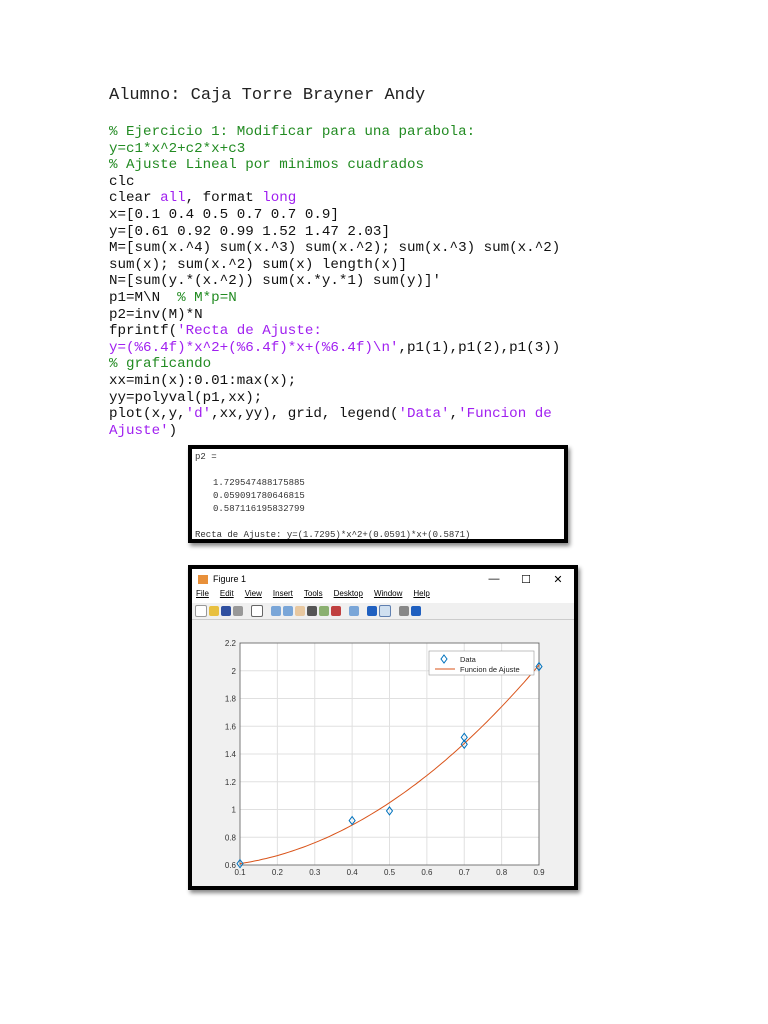 The height and width of the screenshot is (1024, 768). Describe the element at coordinates (388, 596) in the screenshot. I see `menu-window: Window` at that location.